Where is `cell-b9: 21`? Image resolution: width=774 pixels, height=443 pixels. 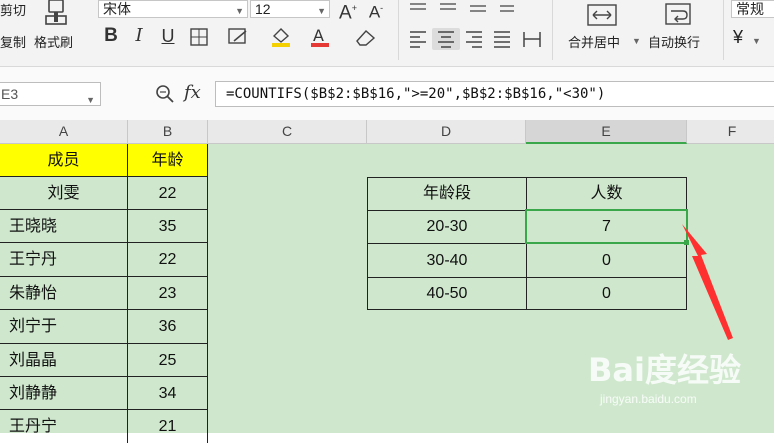
cell-b9: 21 is located at coordinates (167, 426).